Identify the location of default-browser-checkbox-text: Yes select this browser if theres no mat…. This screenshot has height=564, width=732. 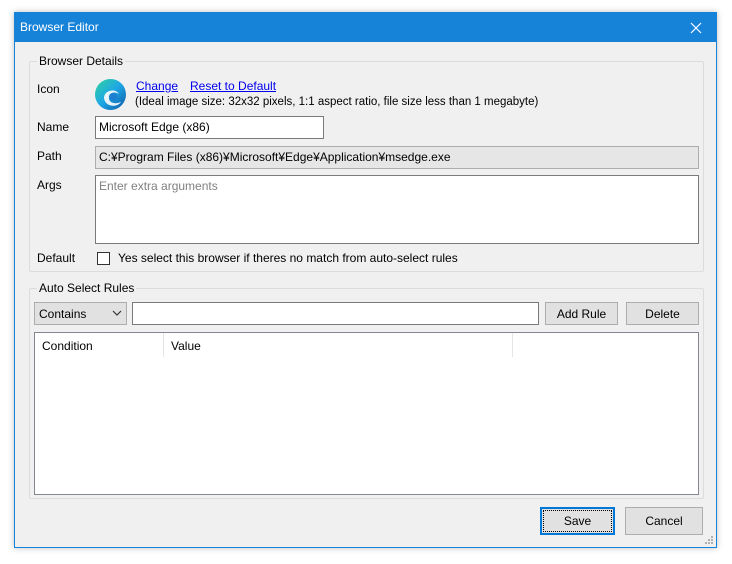
(288, 258).